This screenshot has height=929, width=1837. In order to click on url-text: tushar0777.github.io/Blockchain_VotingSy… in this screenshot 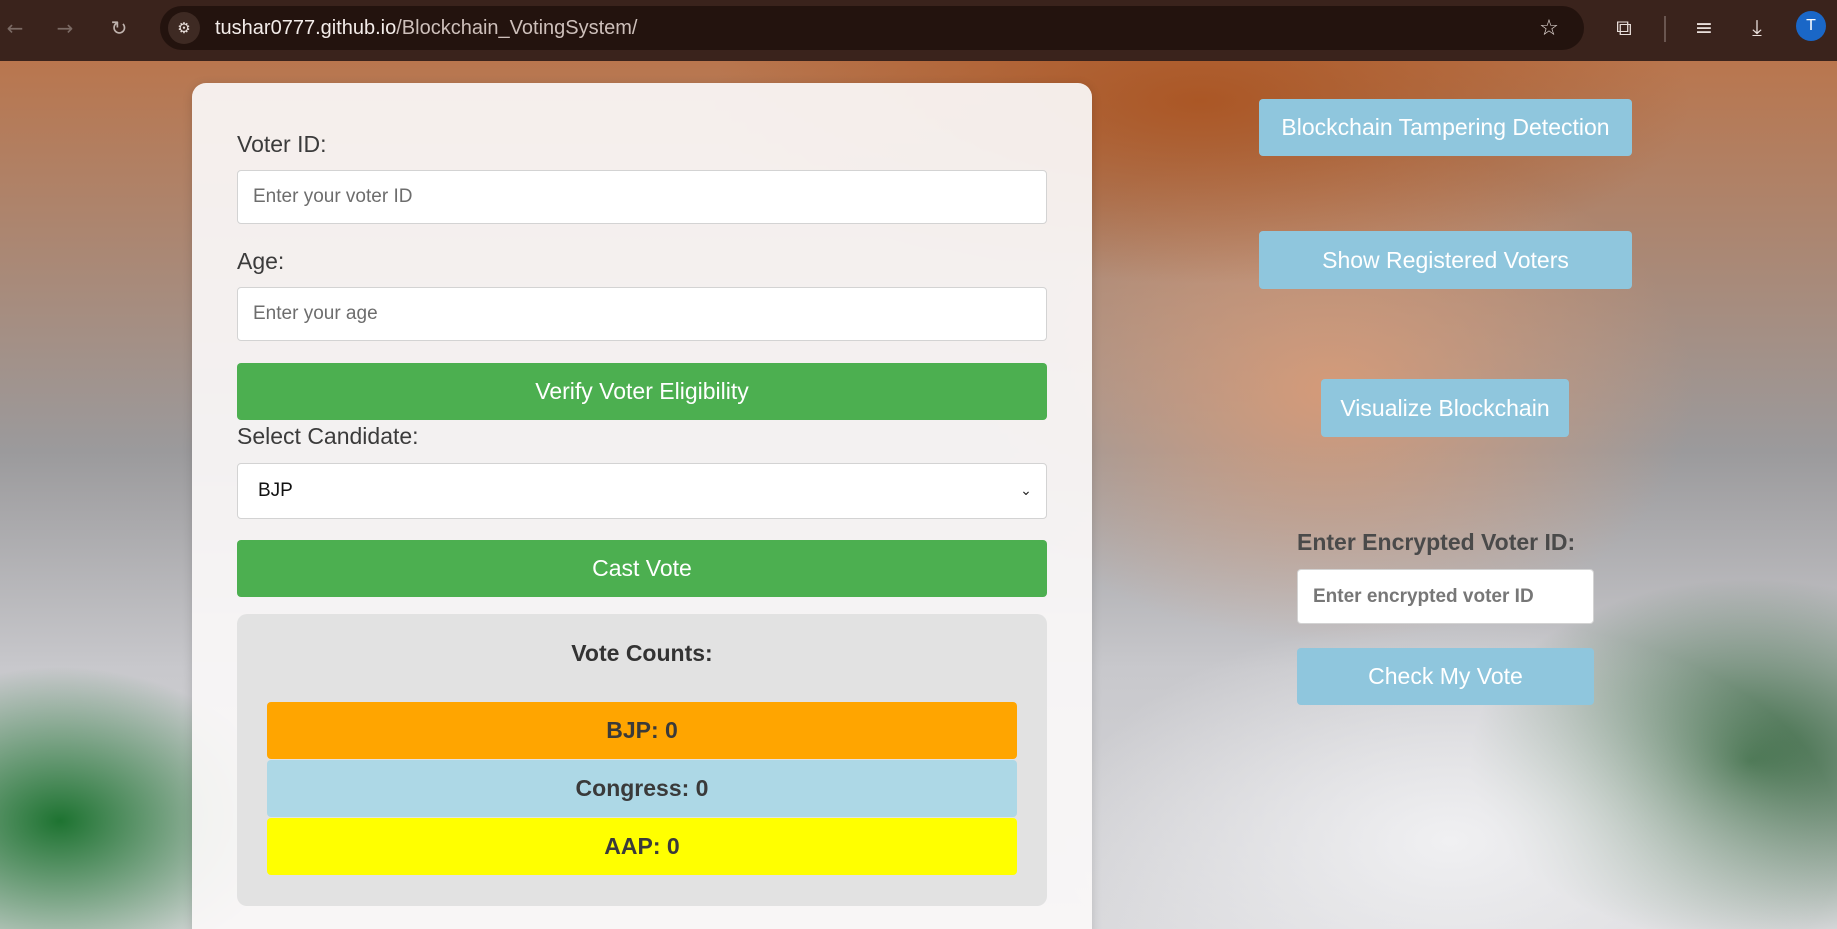, I will do `click(426, 28)`.